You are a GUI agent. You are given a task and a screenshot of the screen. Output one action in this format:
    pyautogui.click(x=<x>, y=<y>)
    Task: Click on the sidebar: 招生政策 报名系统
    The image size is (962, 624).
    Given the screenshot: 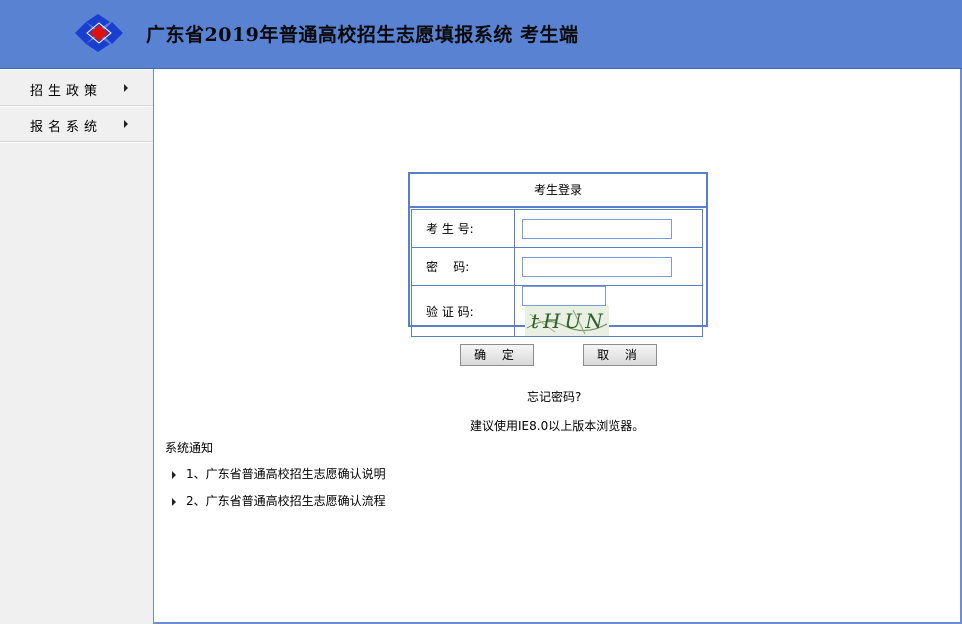 What is the action you would take?
    pyautogui.click(x=77, y=346)
    